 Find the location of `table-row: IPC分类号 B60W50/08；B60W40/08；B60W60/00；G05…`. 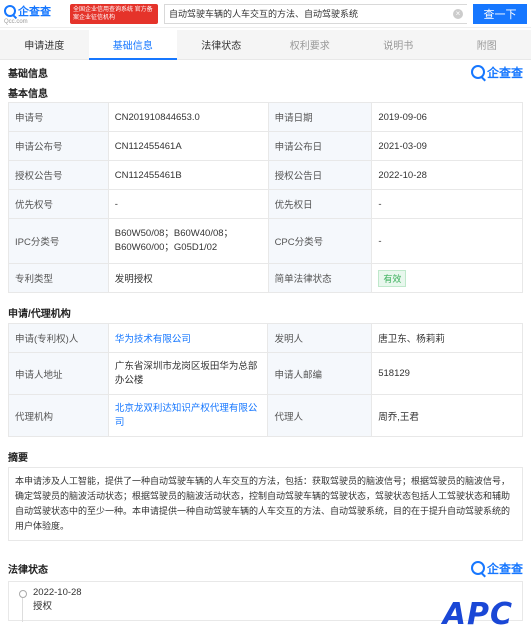

table-row: IPC分类号 B60W50/08；B60W40/08；B60W60/00；G05… is located at coordinates (265, 241).